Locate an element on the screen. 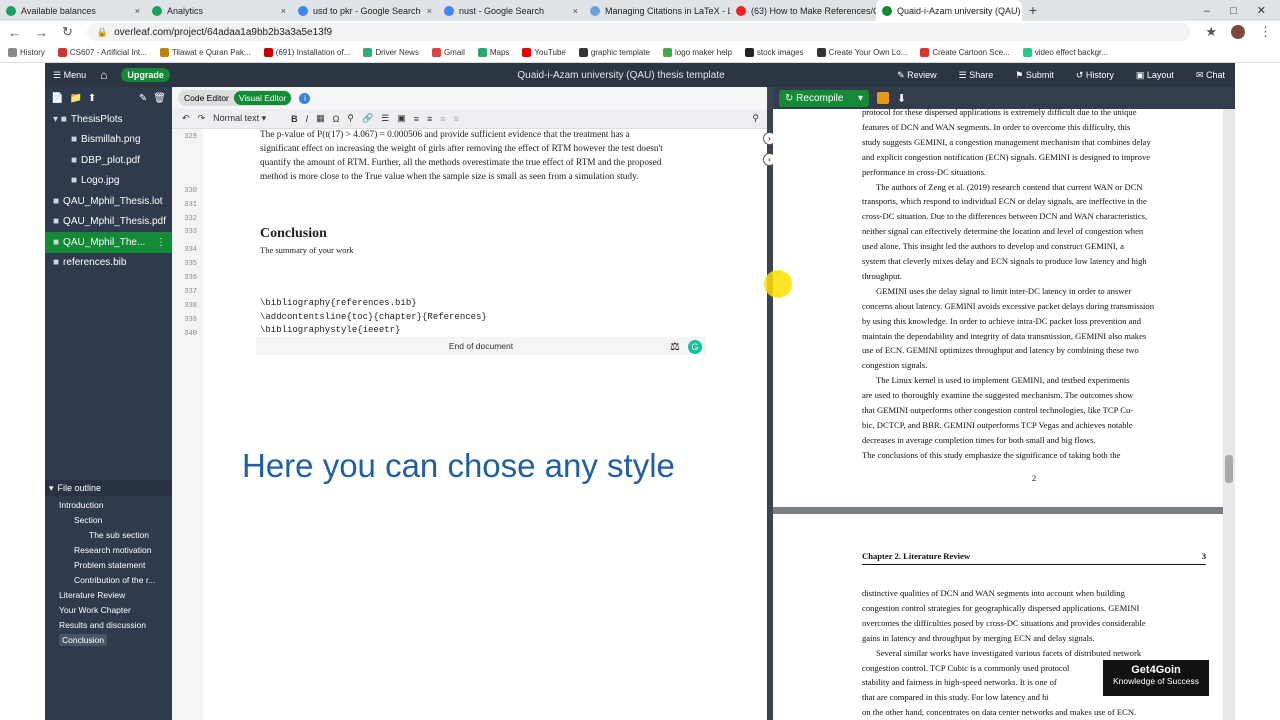 This screenshot has width=1280, height=720. bookmark-item: logo maker help is located at coordinates (697, 53).